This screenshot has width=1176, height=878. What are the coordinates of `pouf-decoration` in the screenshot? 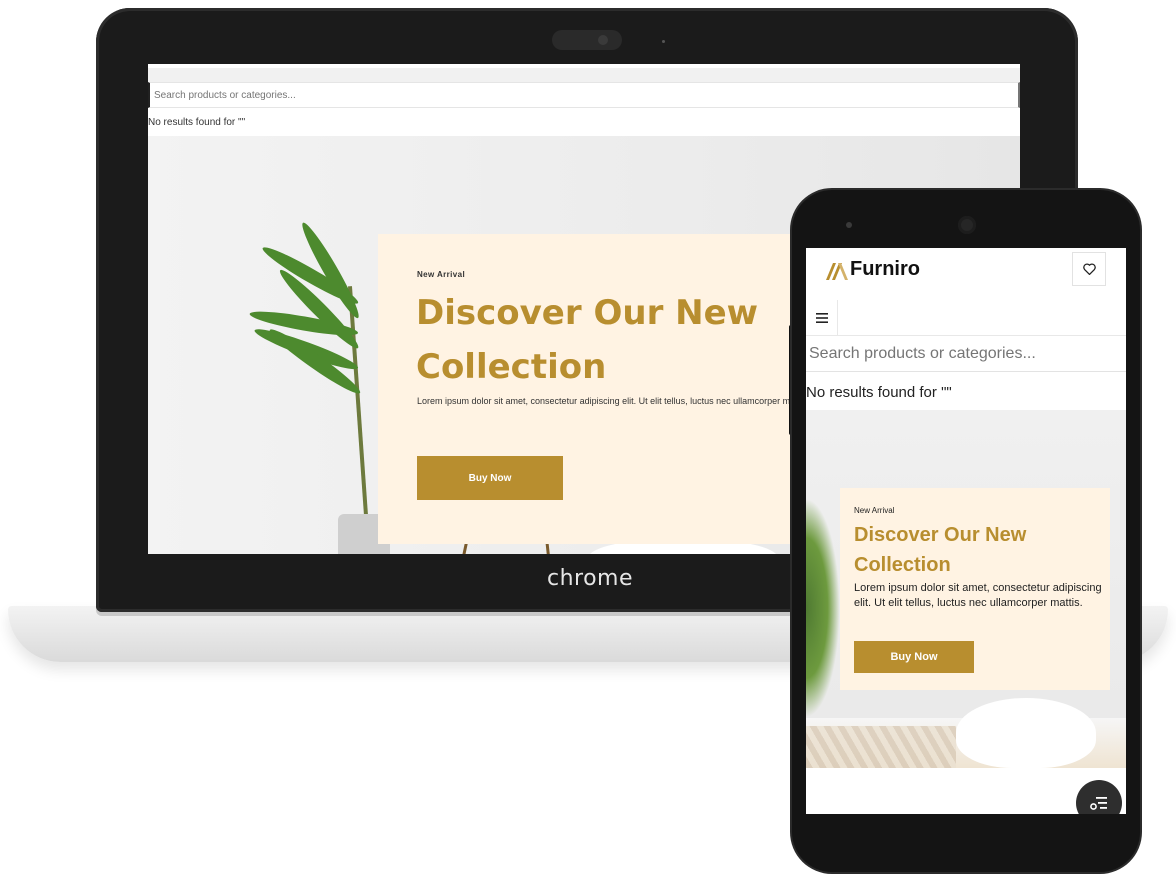 It's located at (1026, 733).